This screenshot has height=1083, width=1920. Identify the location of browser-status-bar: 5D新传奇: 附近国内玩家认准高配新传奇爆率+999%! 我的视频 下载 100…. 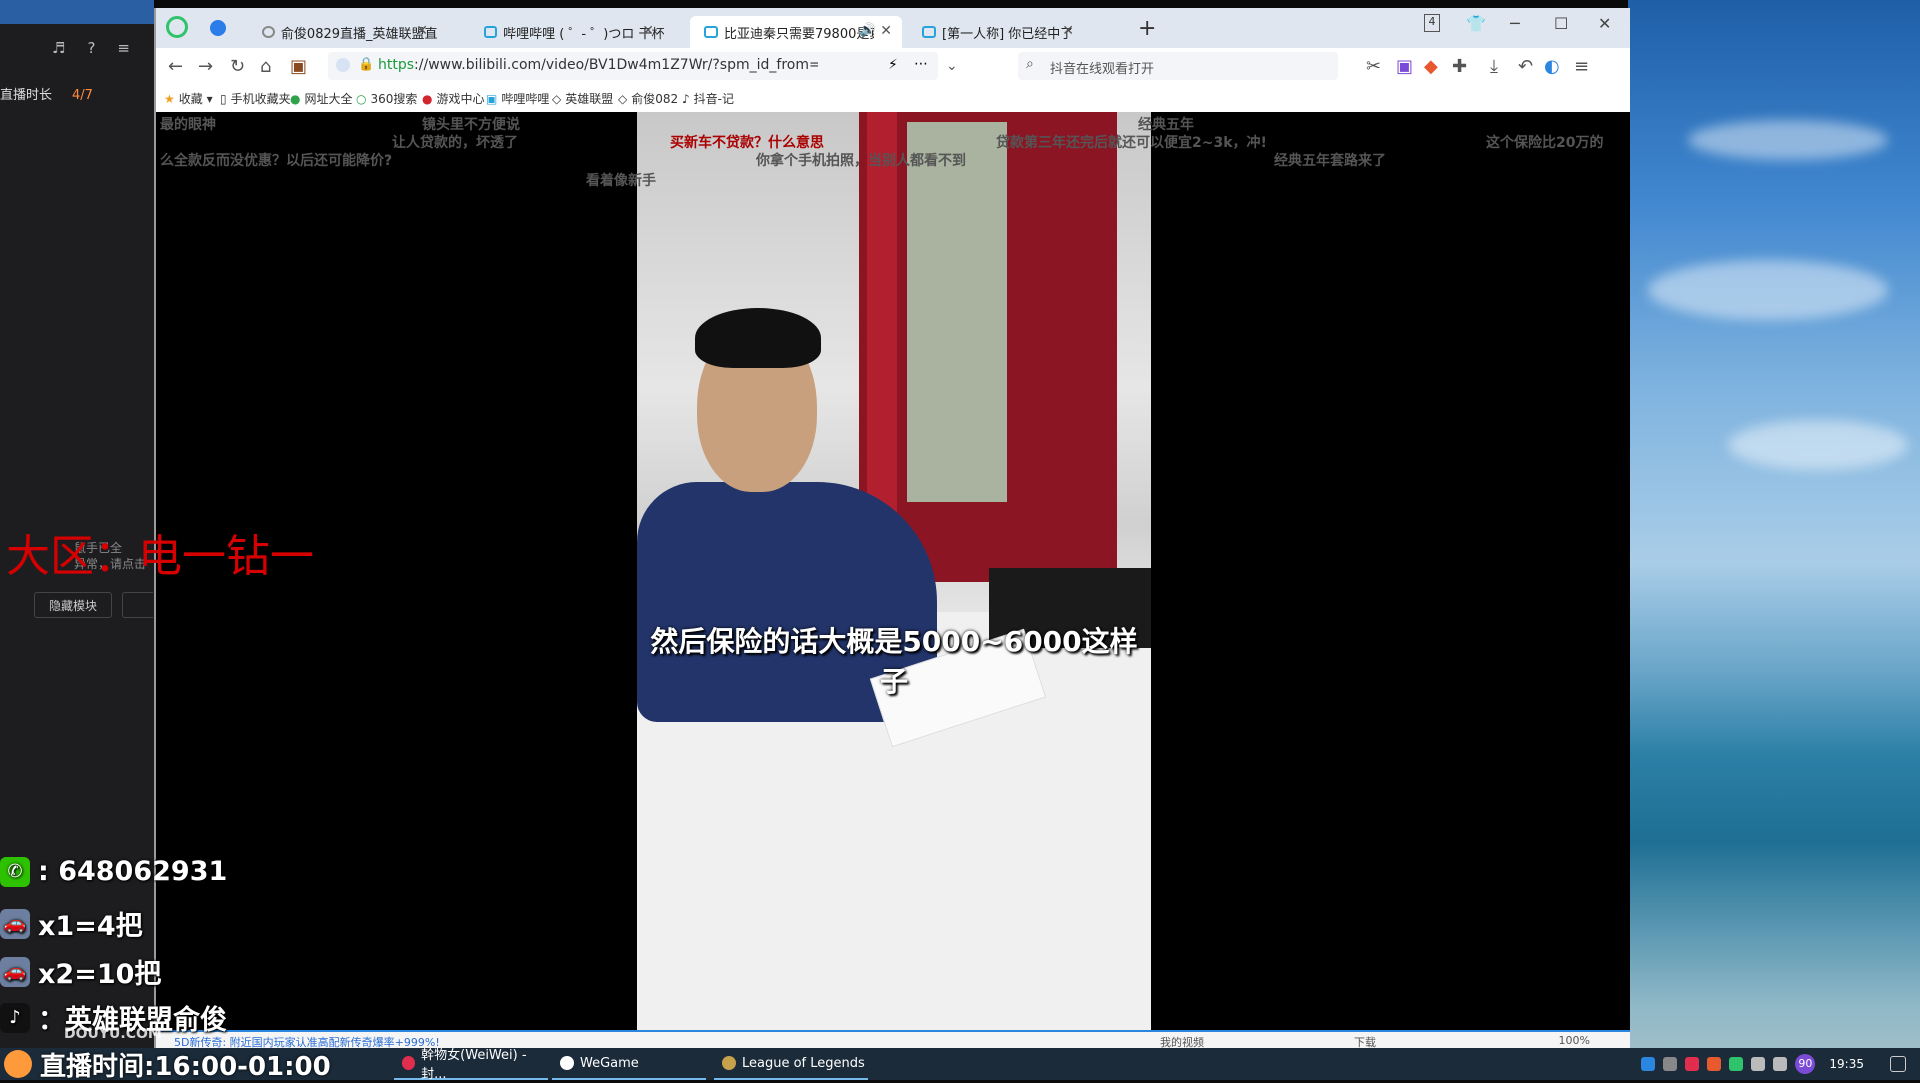
(893, 1040).